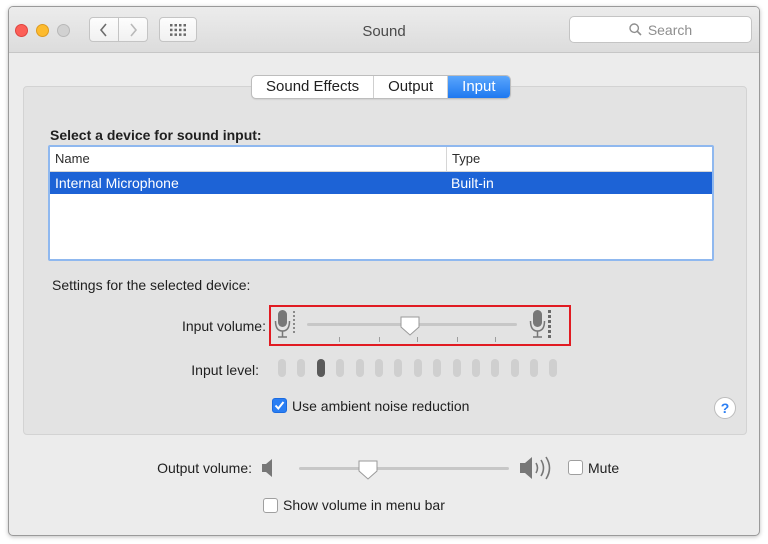 This screenshot has width=768, height=544. What do you see at coordinates (540, 324) in the screenshot?
I see `microphone-high-icon` at bounding box center [540, 324].